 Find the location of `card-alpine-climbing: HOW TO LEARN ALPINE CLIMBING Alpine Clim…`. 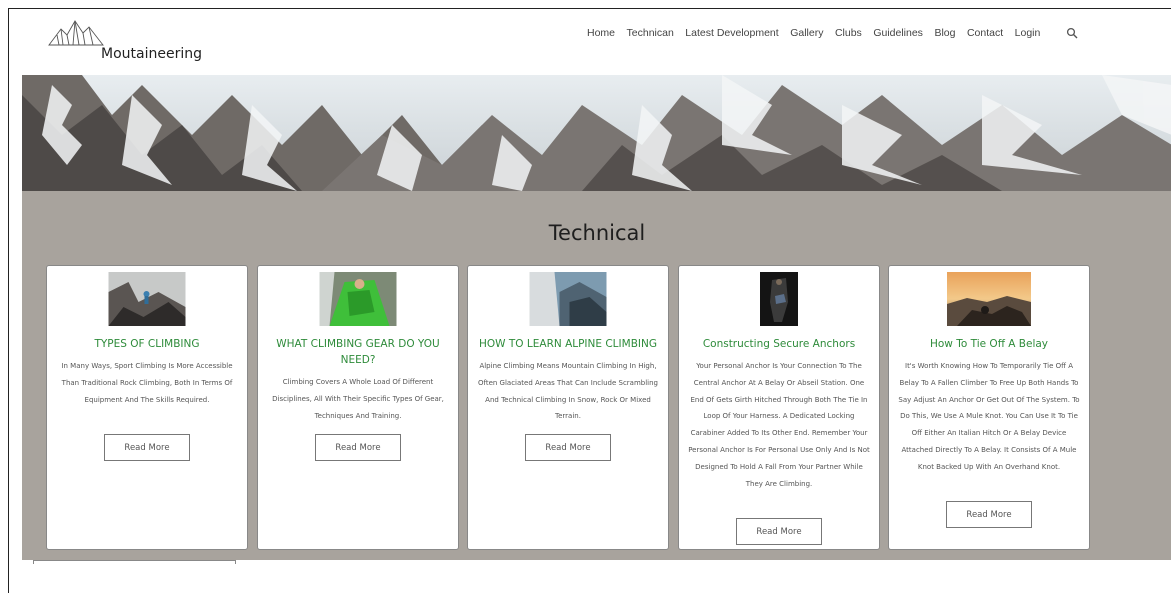

card-alpine-climbing: HOW TO LEARN ALPINE CLIMBING Alpine Clim… is located at coordinates (568, 407).